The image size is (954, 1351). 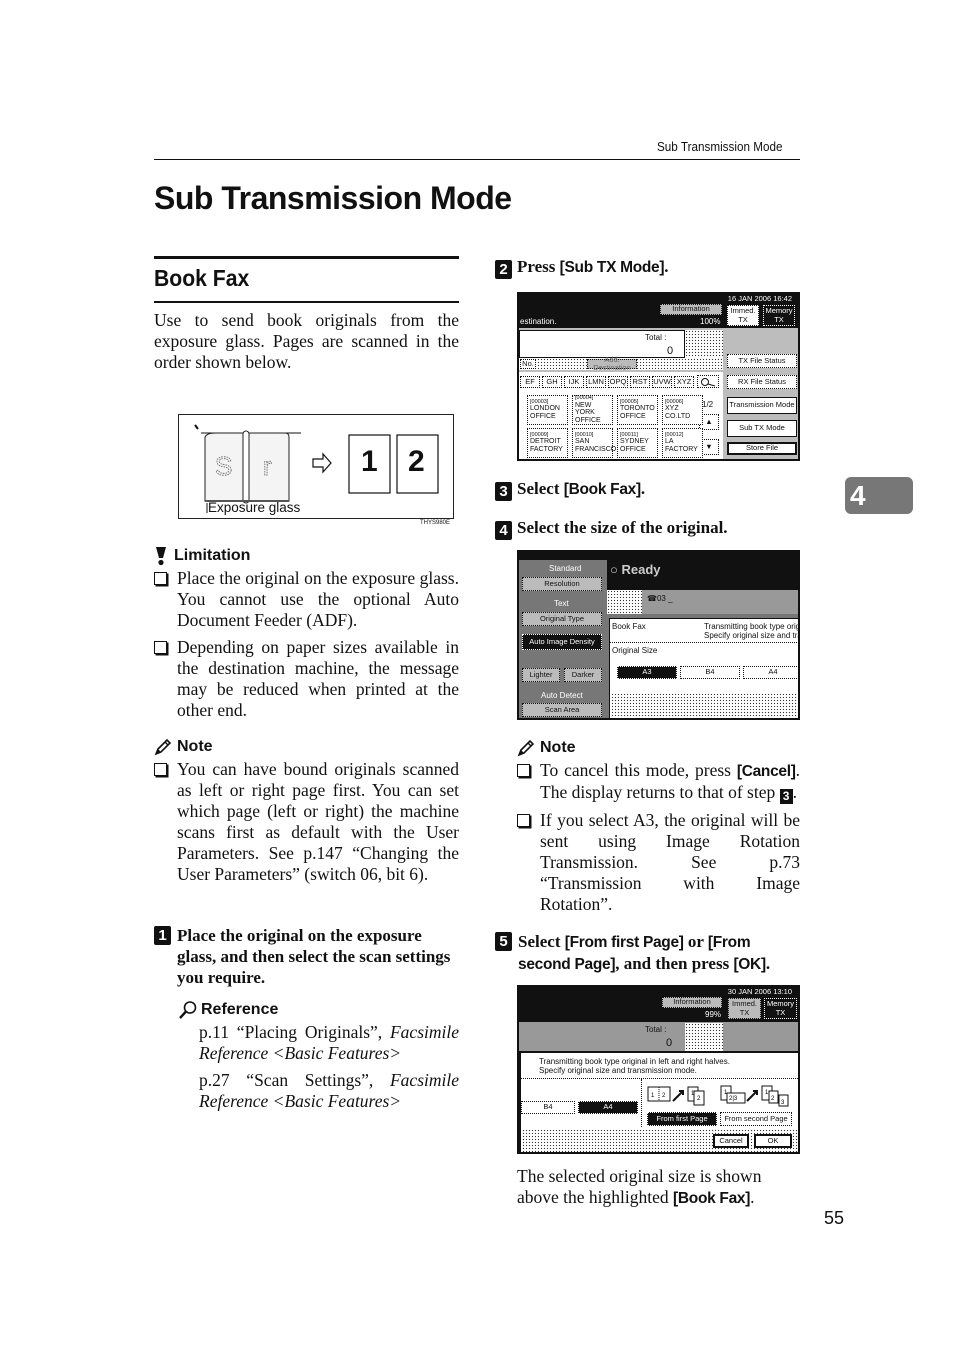 What do you see at coordinates (652, 598) in the screenshot?
I see `phone-icon: ☎` at bounding box center [652, 598].